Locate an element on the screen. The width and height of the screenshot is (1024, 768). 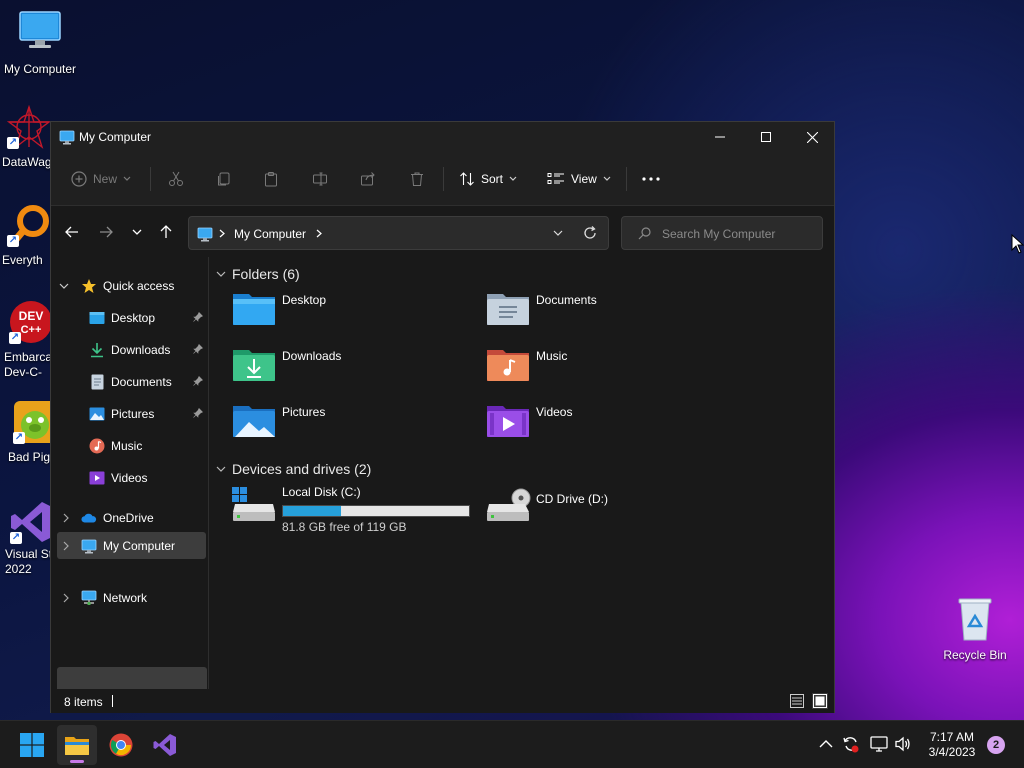
drives-group-header: Devices and drives (2) is located at coordinates (293, 469).